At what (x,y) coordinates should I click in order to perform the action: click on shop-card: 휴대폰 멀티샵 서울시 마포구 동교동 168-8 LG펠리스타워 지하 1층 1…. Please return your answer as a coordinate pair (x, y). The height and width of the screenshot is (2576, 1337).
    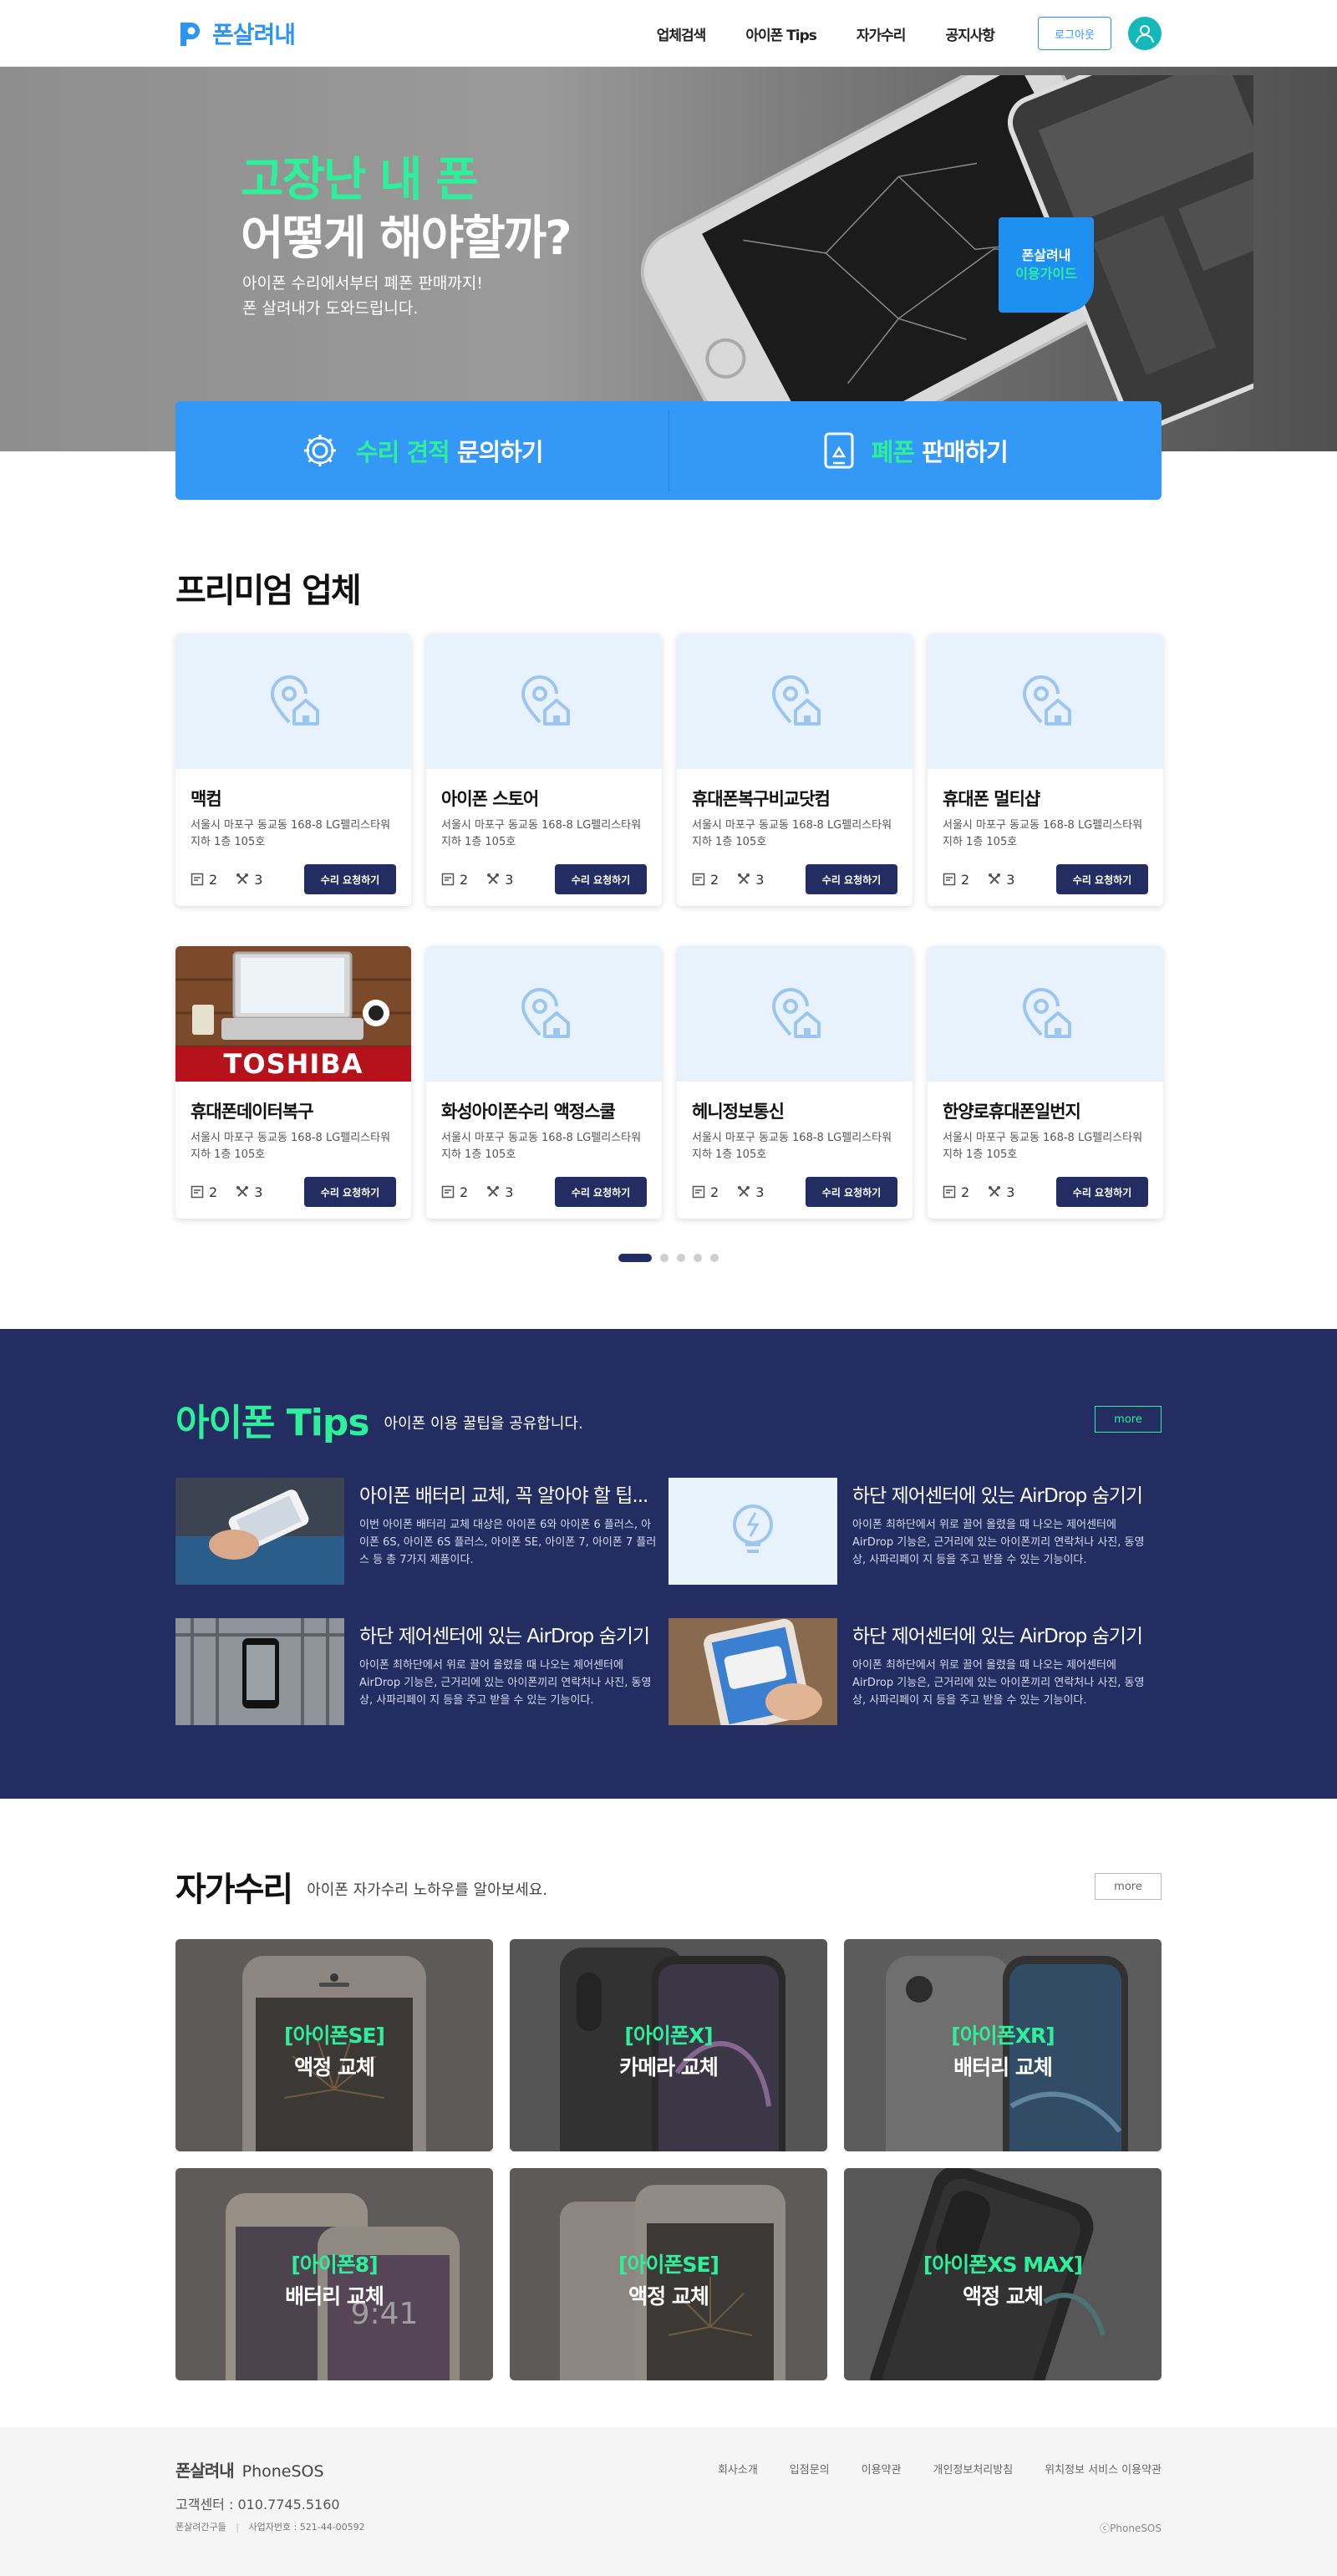
    Looking at the image, I should click on (1045, 770).